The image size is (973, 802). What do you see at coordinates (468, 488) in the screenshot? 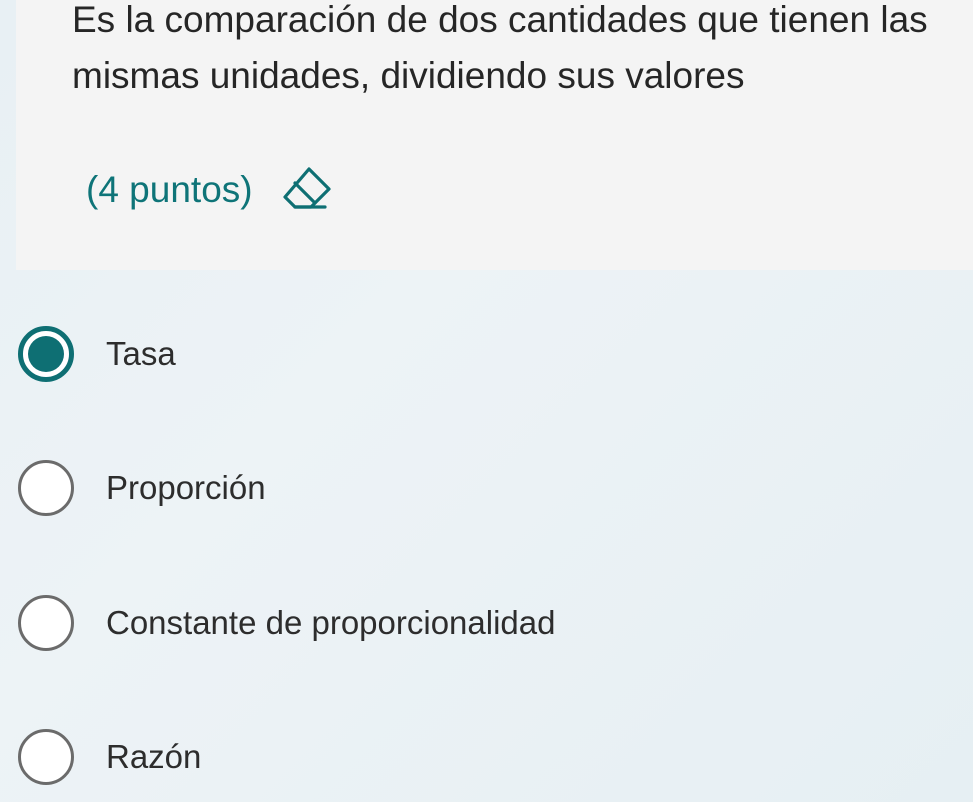
I see `option-proporcion: Proporción` at bounding box center [468, 488].